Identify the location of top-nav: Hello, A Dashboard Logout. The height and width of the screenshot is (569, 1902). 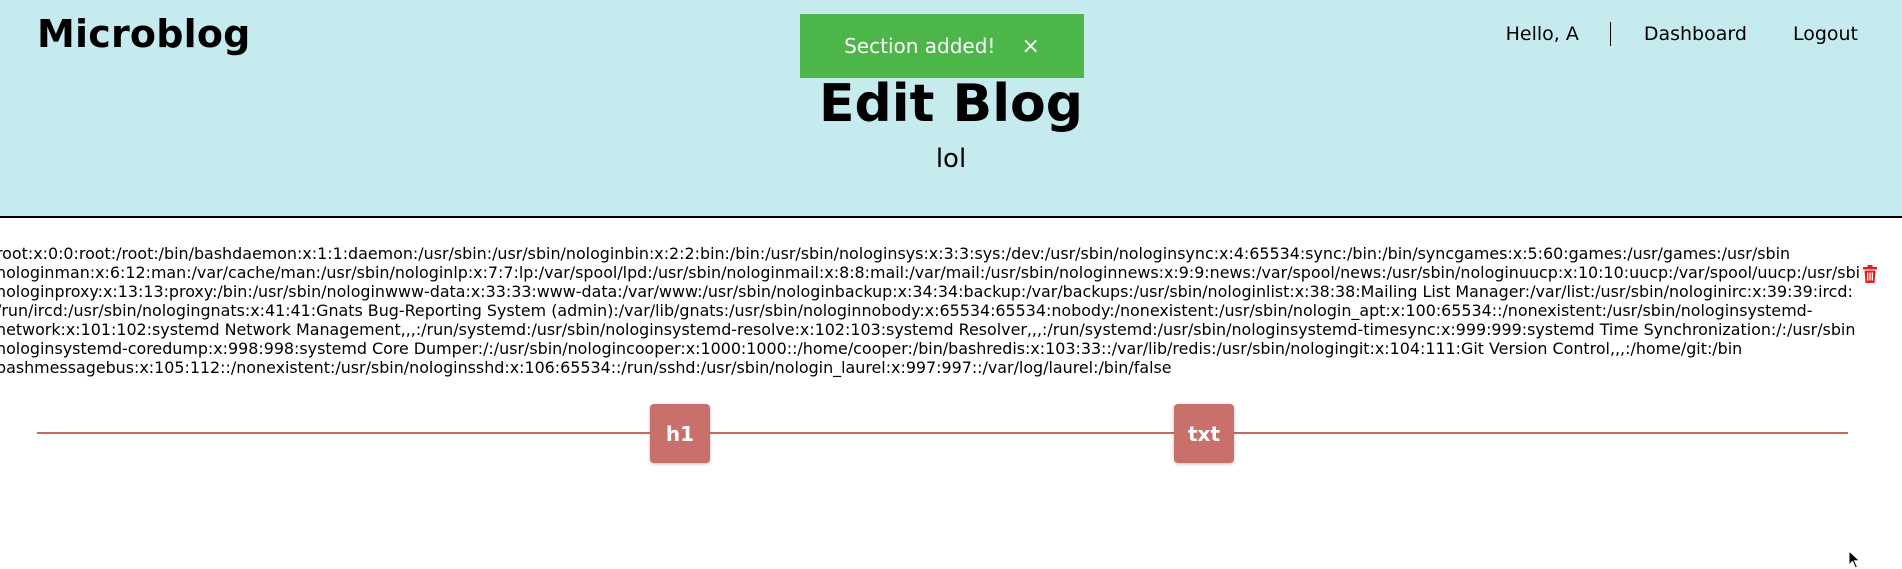
(1682, 34).